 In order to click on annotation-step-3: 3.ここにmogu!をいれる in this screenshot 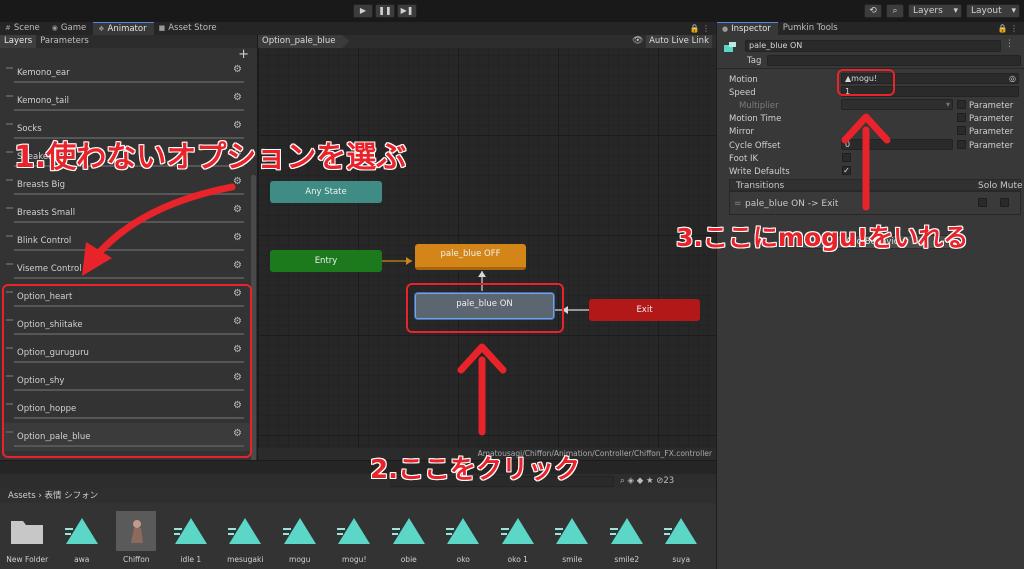, I will do `click(822, 237)`.